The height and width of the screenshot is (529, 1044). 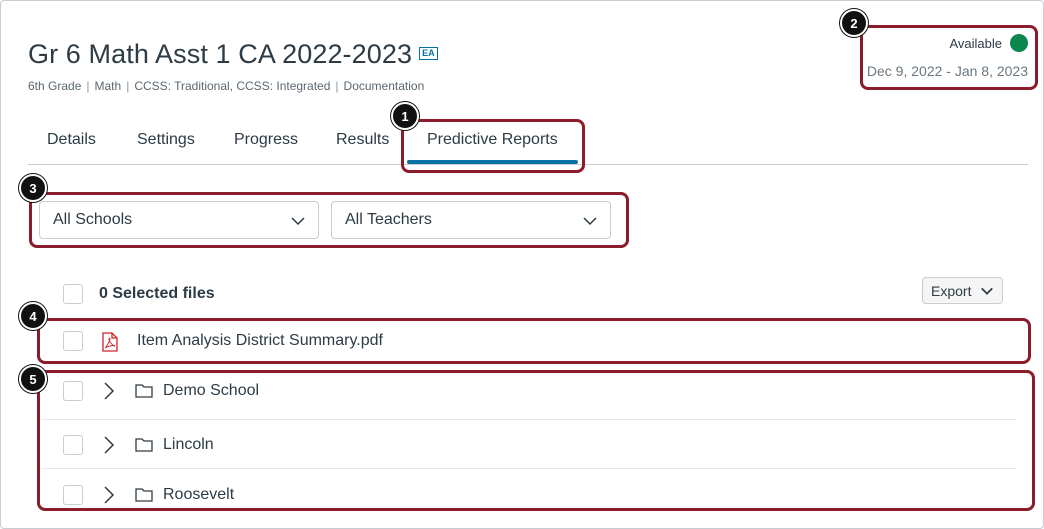 What do you see at coordinates (405, 116) in the screenshot?
I see `callout-1: 1` at bounding box center [405, 116].